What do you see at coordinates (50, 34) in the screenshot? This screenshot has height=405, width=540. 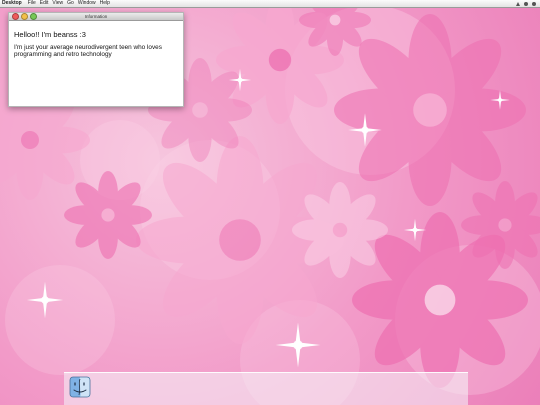 I see `greeting-text: Helloo!! I'm beanss :3` at bounding box center [50, 34].